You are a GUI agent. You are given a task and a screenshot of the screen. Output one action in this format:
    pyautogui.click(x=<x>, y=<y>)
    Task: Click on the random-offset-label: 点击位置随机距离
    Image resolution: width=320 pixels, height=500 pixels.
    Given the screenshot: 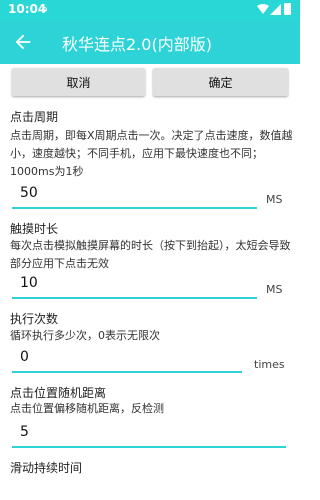 What is the action you would take?
    pyautogui.click(x=58, y=393)
    